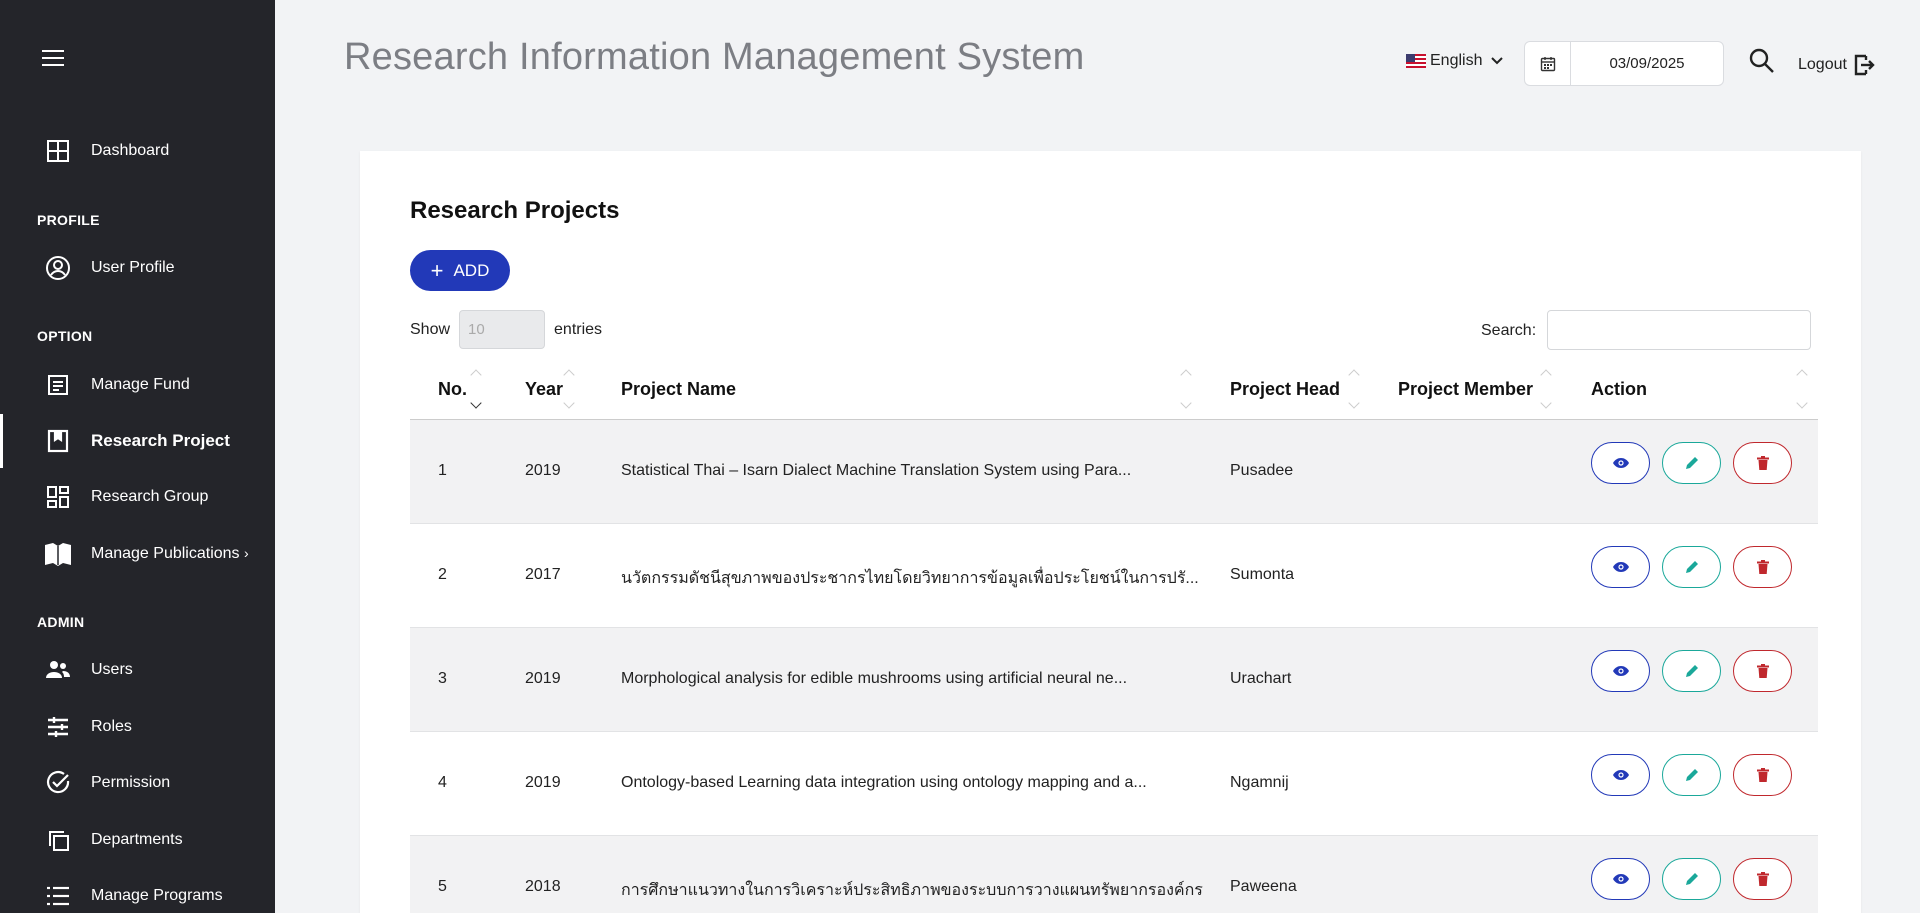 The height and width of the screenshot is (913, 1920). Describe the element at coordinates (170, 553) in the screenshot. I see `sidebar-item-label: Manage Publications ›` at that location.